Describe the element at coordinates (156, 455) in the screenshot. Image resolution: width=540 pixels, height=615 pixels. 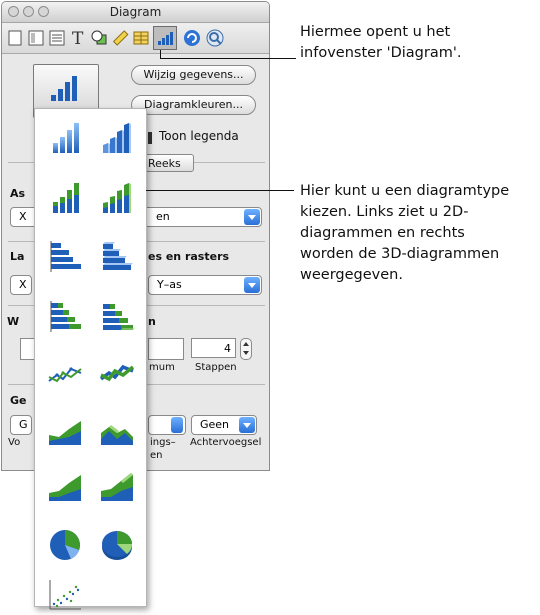
I see `separator-label-2: en` at that location.